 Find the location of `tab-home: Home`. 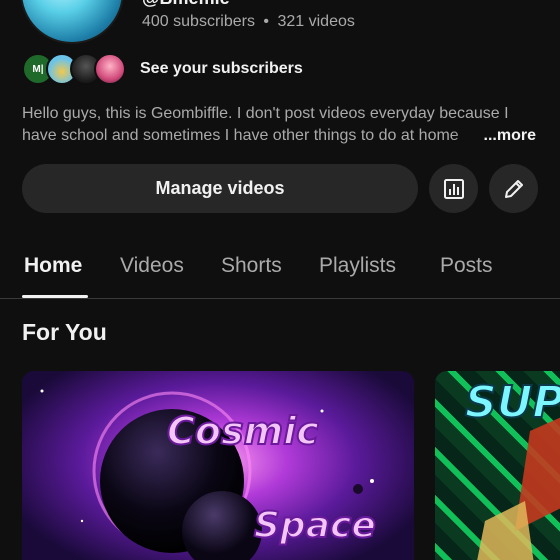

tab-home: Home is located at coordinates (53, 266).